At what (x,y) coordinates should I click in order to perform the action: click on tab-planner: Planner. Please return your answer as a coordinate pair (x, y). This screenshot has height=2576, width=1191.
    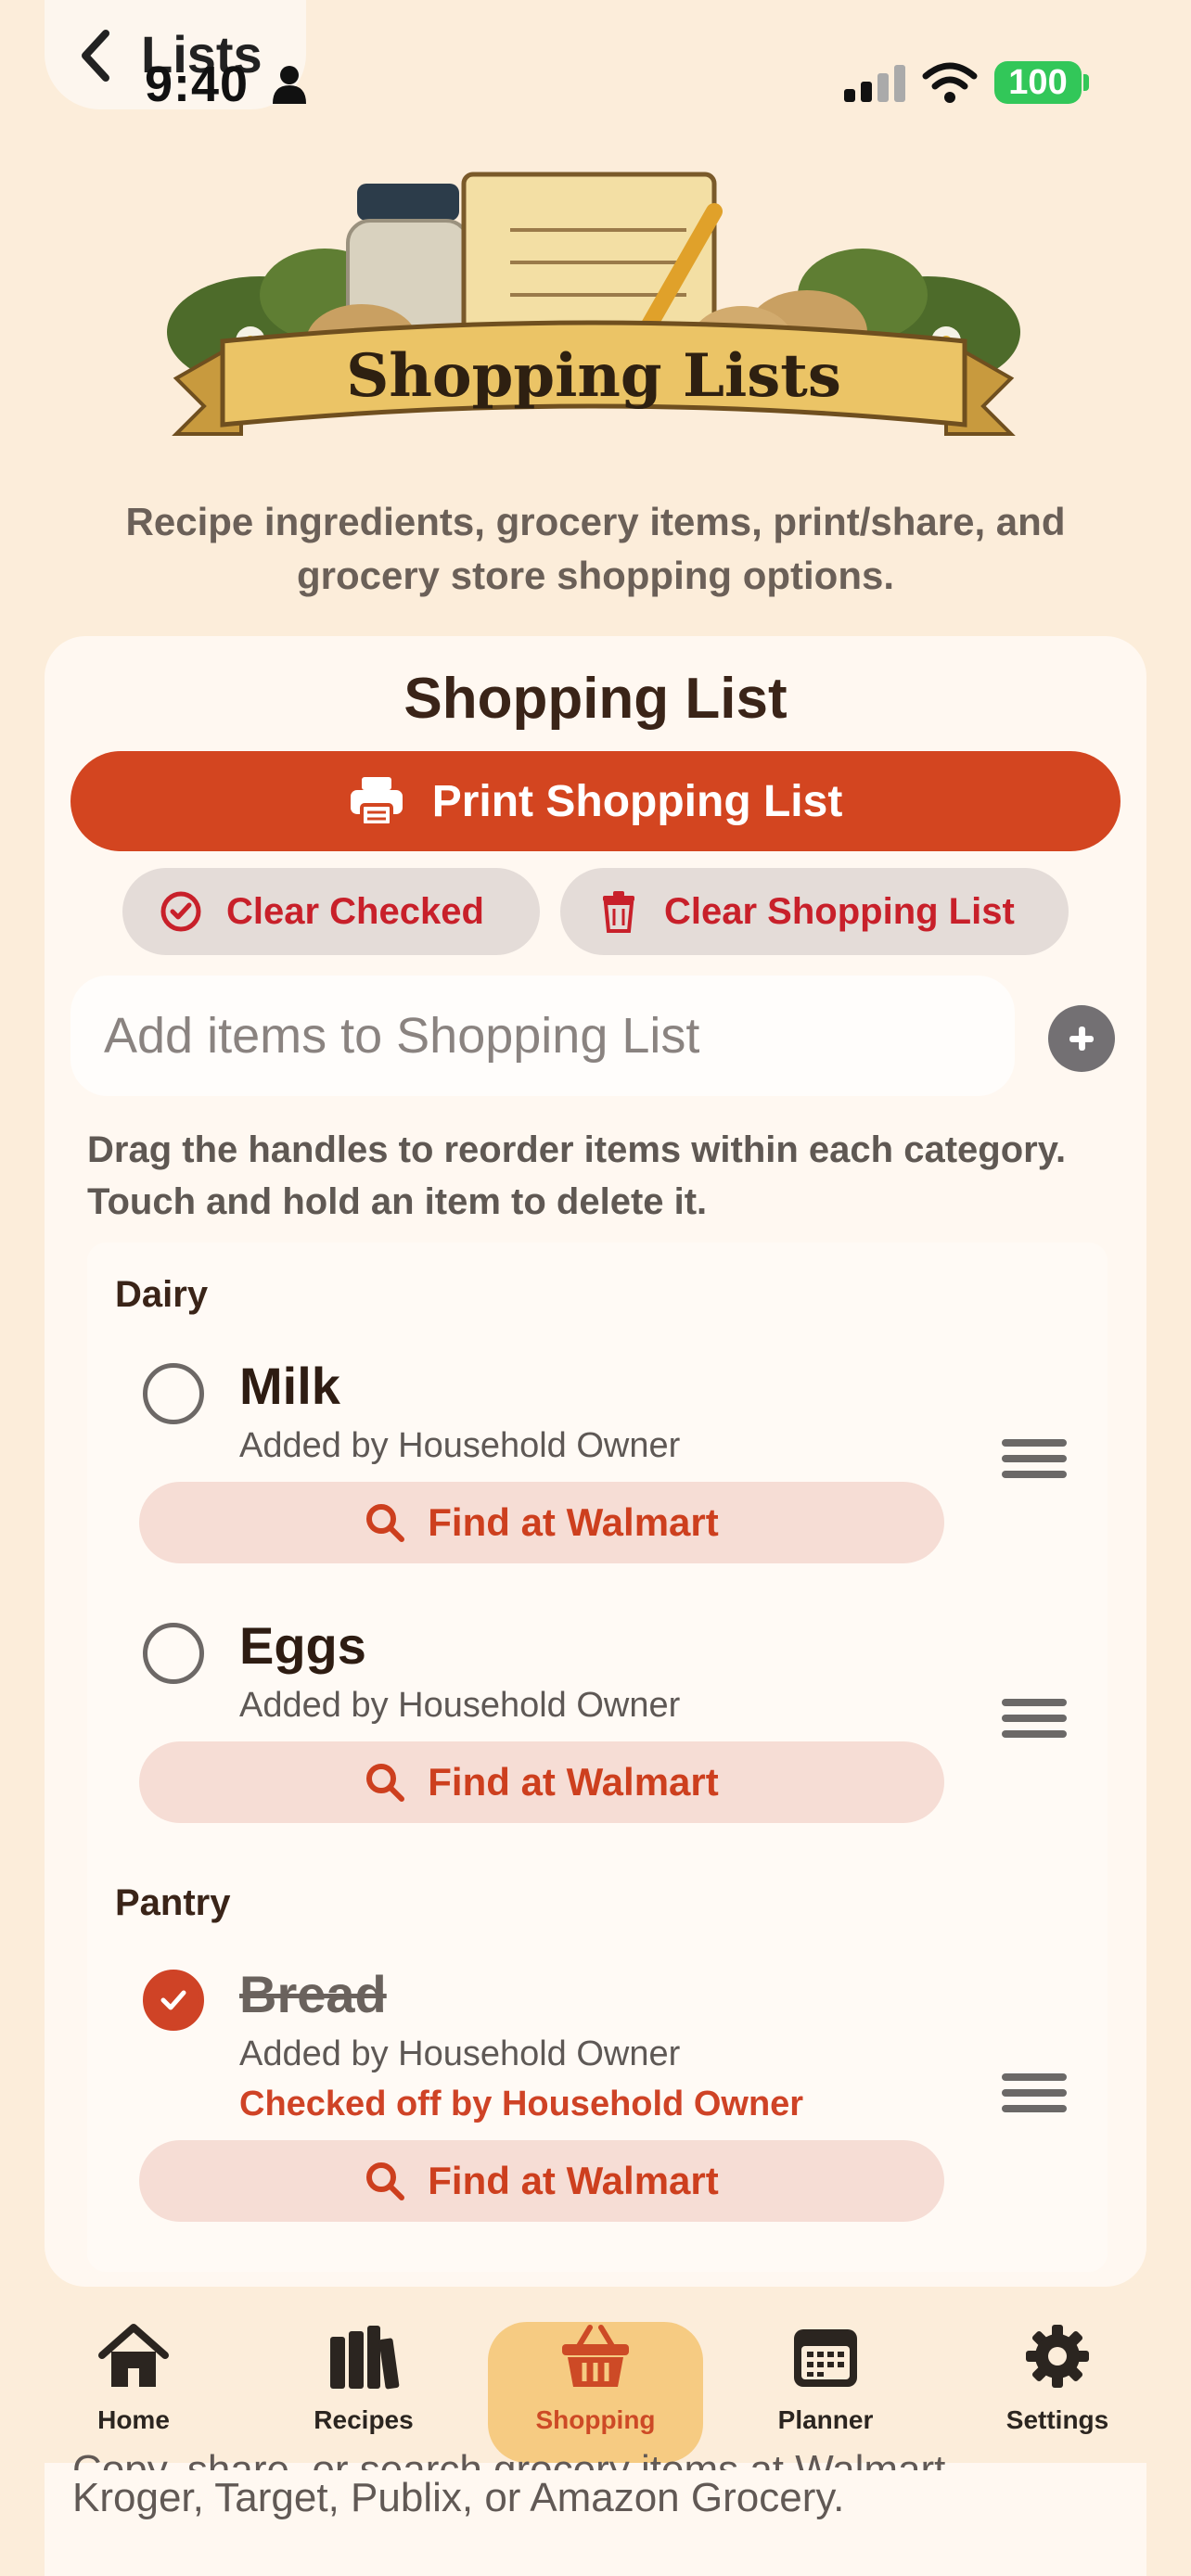
    Looking at the image, I should click on (825, 2392).